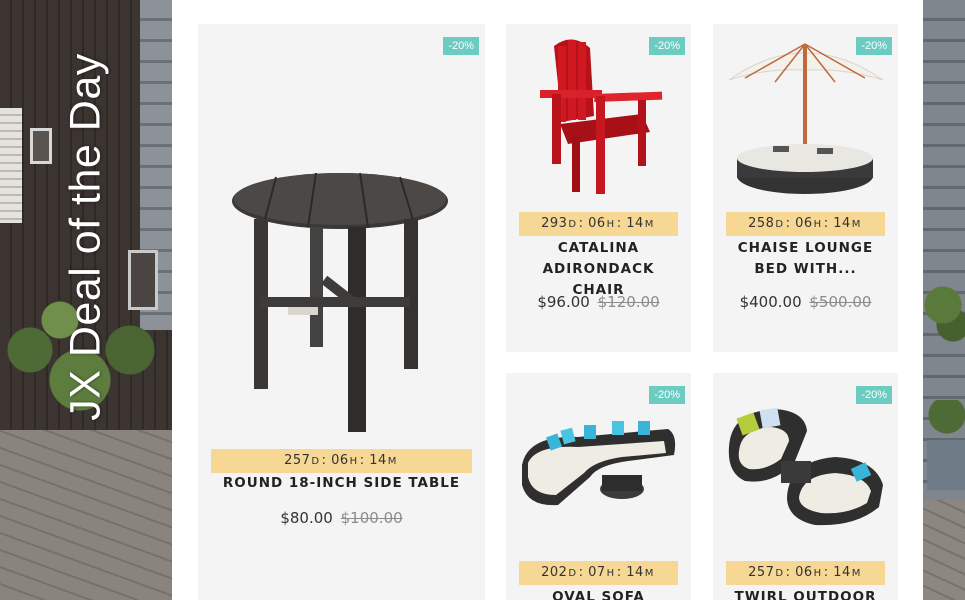 The image size is (965, 600). Describe the element at coordinates (946, 445) in the screenshot. I see `planter-pot` at that location.